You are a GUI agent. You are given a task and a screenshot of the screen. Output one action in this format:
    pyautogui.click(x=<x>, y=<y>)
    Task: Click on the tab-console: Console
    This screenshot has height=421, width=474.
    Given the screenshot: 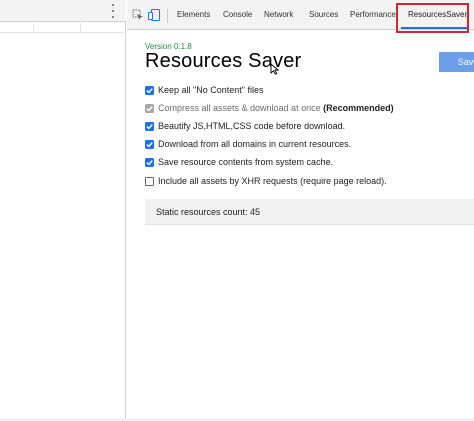 What is the action you would take?
    pyautogui.click(x=237, y=15)
    